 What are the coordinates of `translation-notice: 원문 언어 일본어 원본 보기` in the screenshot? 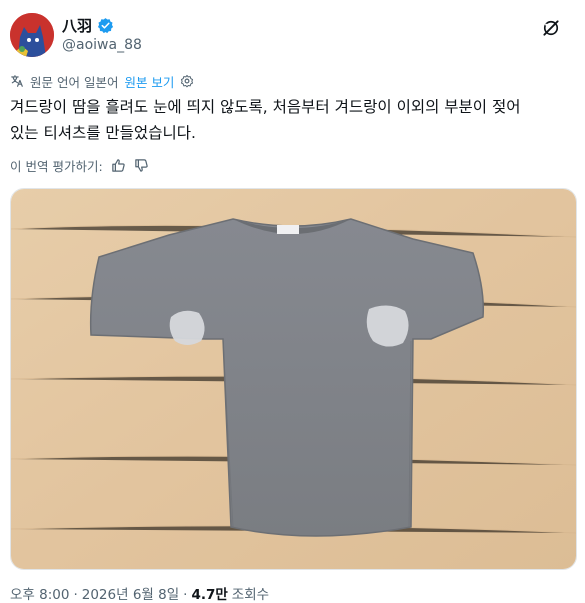 It's located at (102, 81).